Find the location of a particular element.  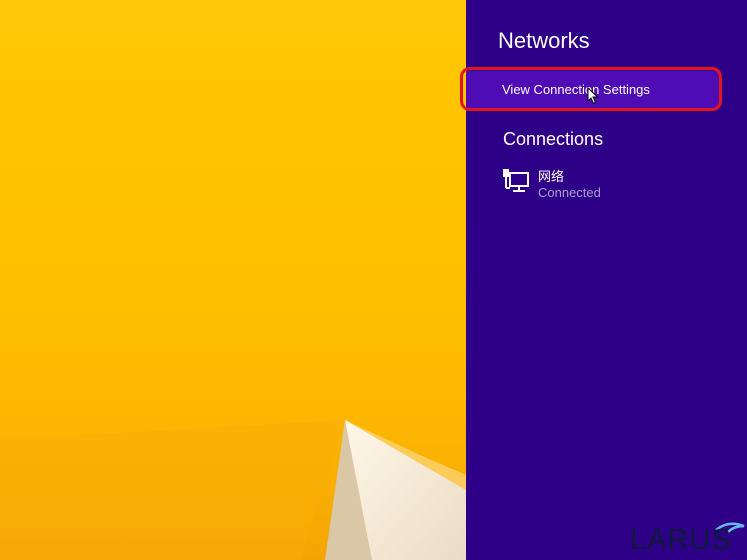

connections-header: Connections is located at coordinates (553, 139).